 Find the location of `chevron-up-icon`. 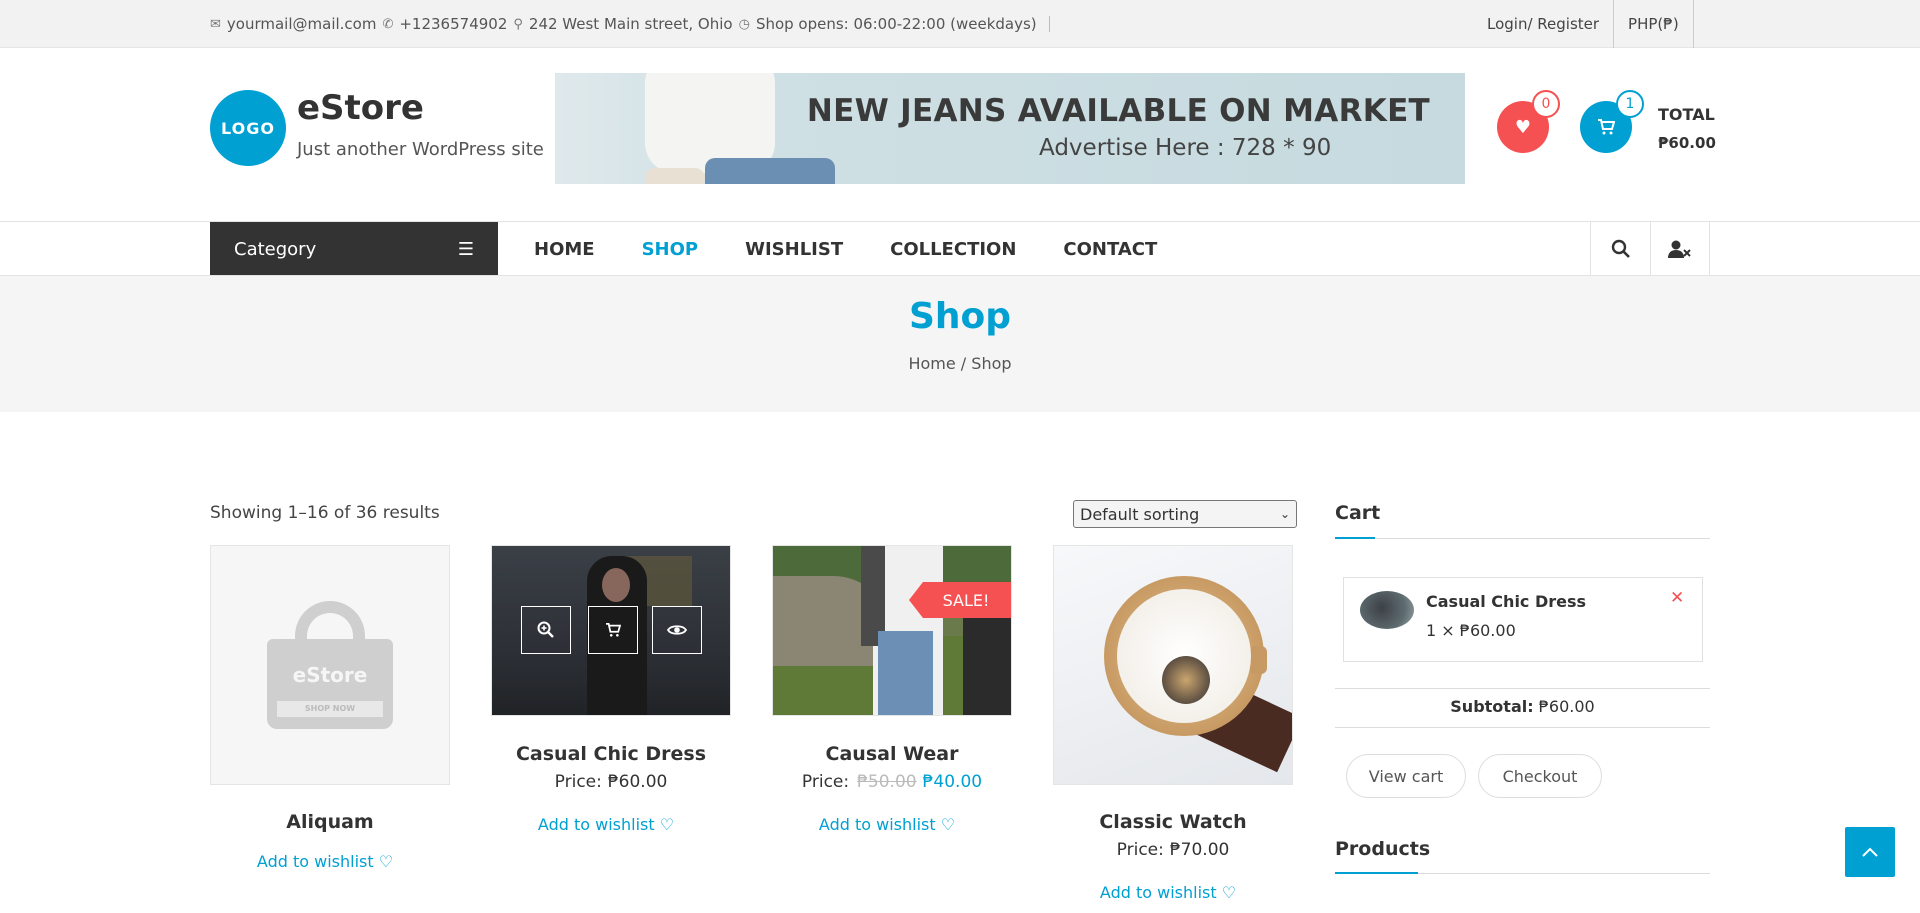

chevron-up-icon is located at coordinates (1870, 852).